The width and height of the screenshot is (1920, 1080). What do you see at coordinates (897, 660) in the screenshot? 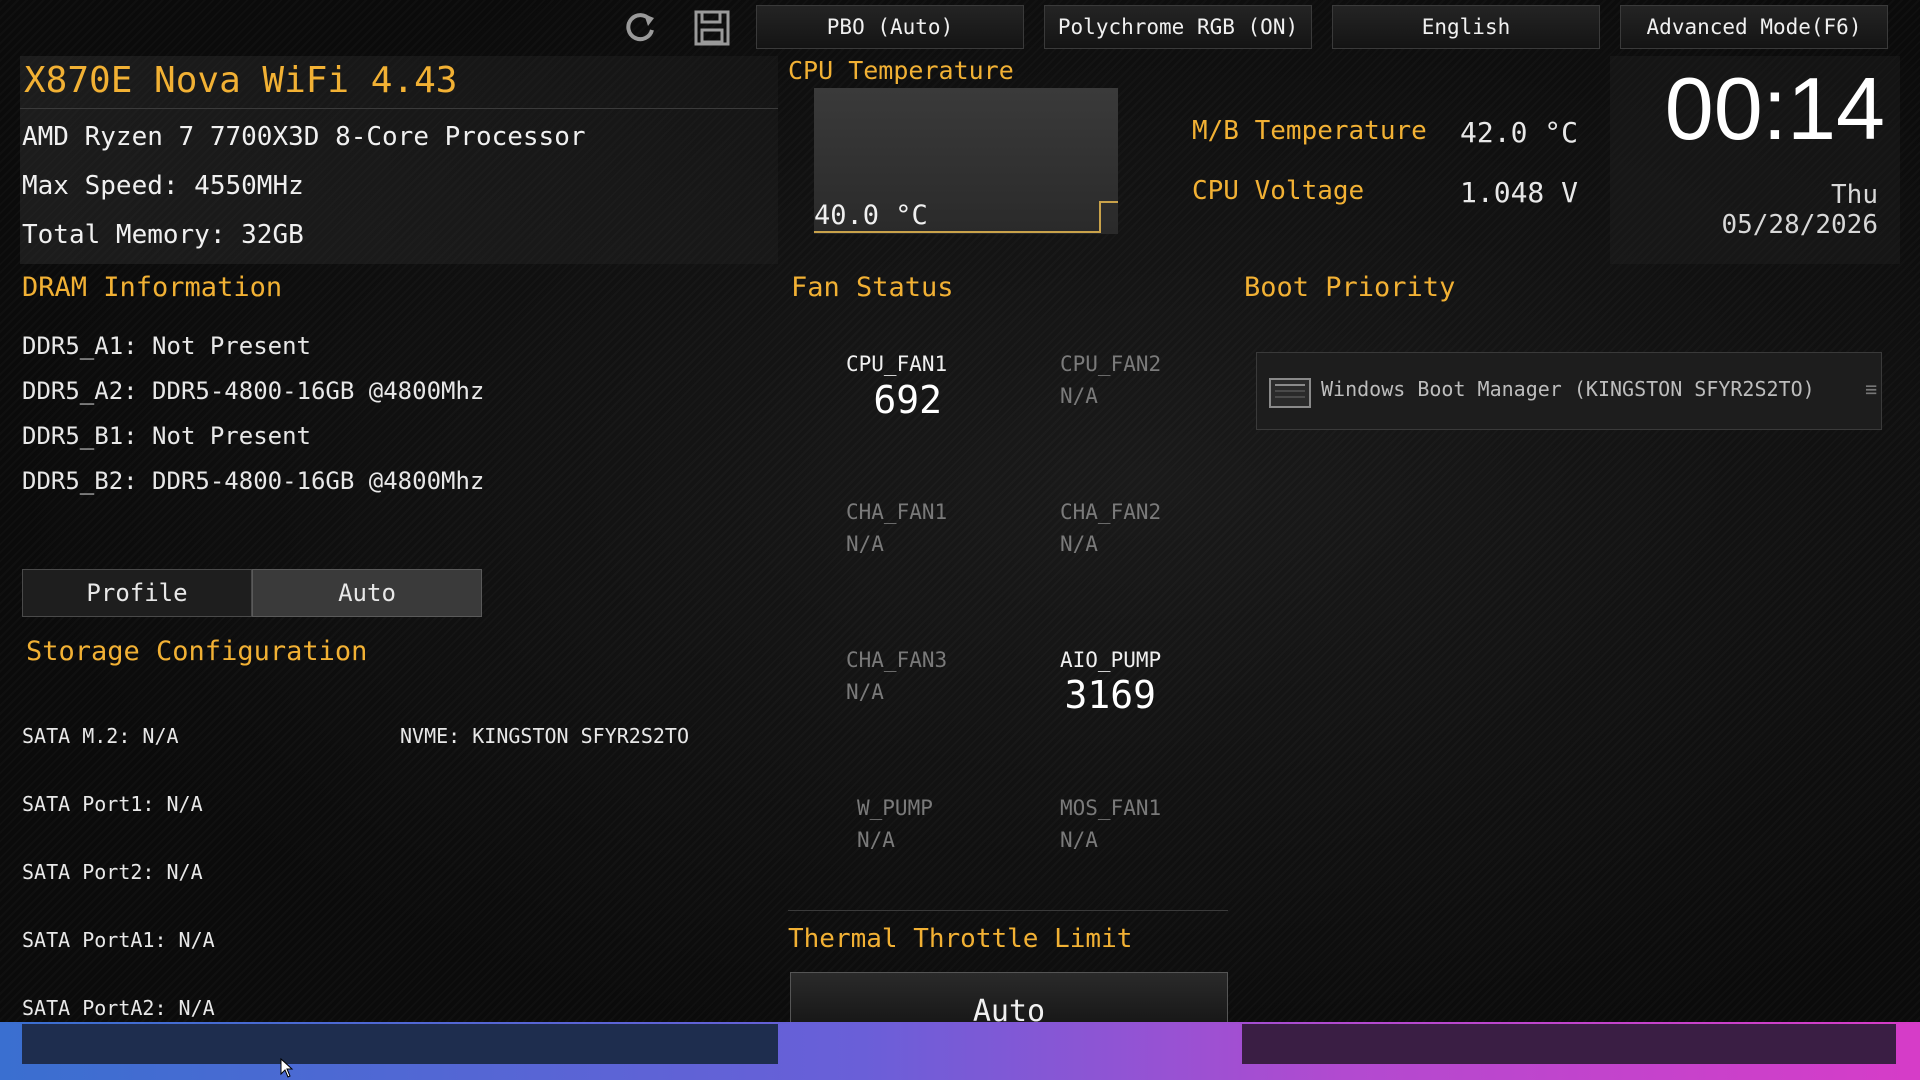
I see `cha-fan3-label: CHA_FAN3` at bounding box center [897, 660].